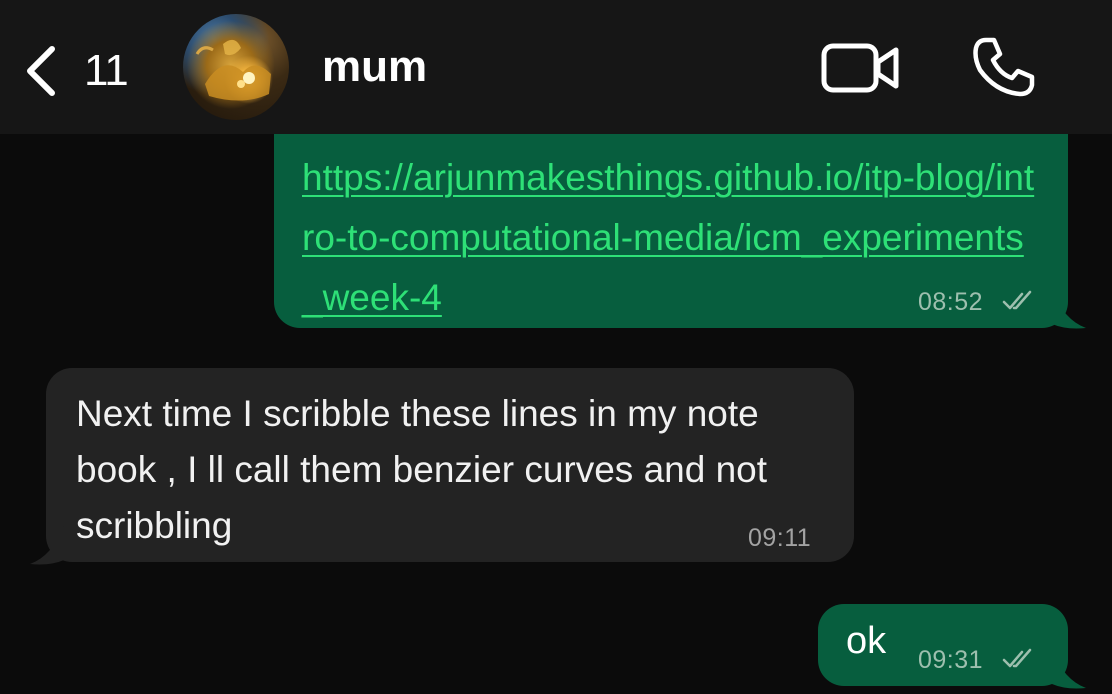 This screenshot has height=694, width=1112. I want to click on video-call-button, so click(861, 68).